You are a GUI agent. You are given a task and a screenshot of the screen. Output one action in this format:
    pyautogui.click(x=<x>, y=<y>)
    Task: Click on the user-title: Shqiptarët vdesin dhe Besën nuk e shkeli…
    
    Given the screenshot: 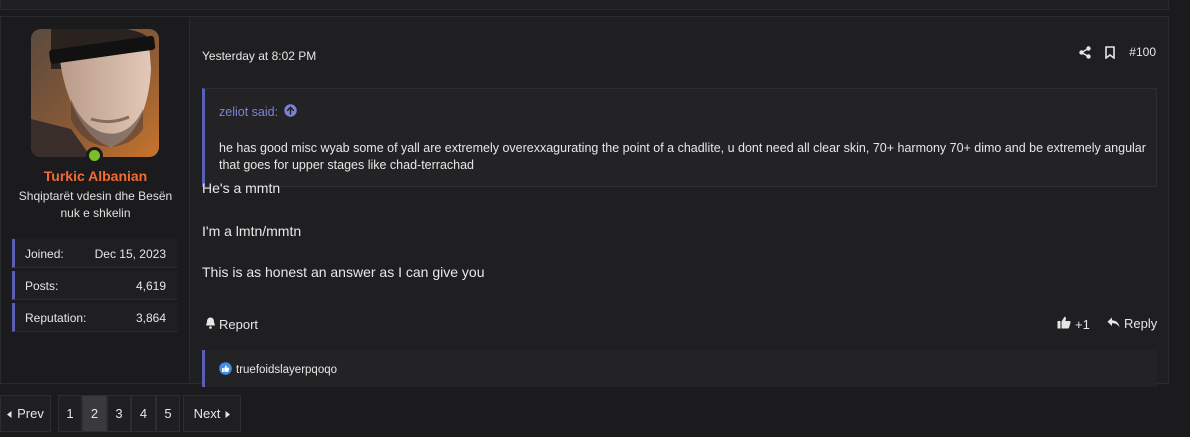 What is the action you would take?
    pyautogui.click(x=95, y=204)
    